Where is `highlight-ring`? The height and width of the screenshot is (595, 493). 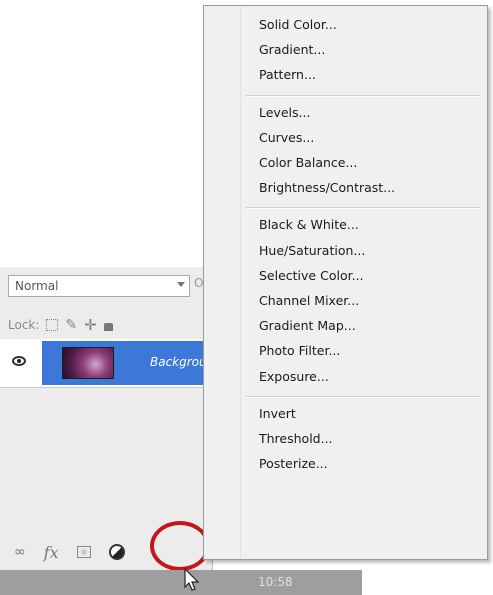
highlight-ring is located at coordinates (180, 546).